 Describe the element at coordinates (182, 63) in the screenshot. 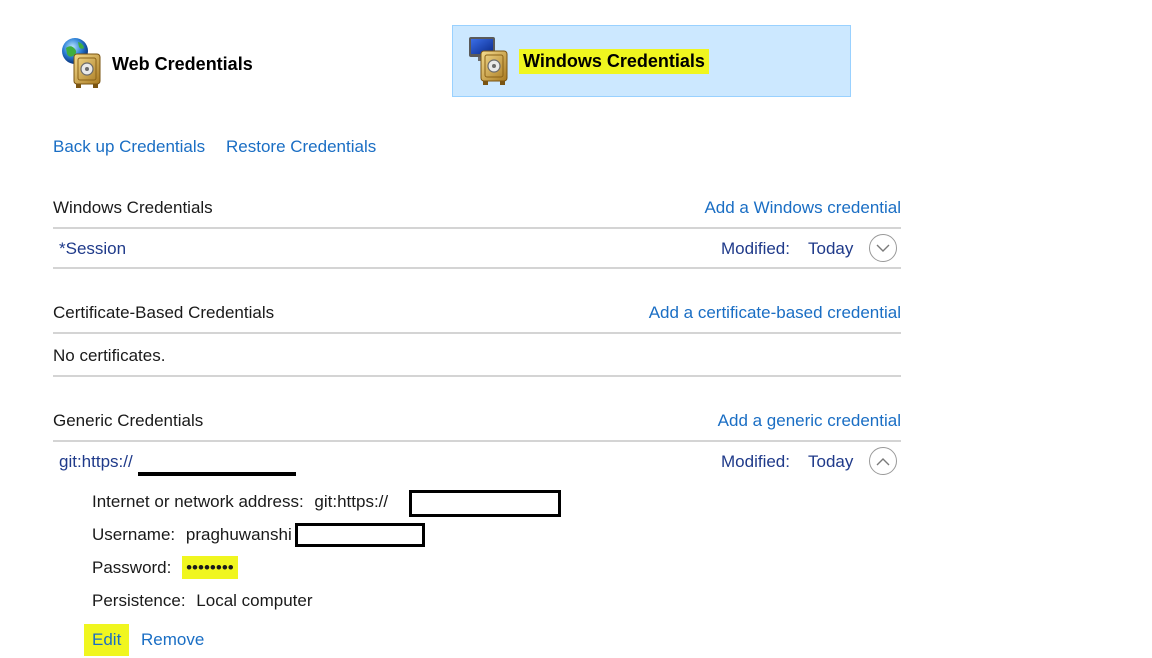

I see `tab-web-credentials-label: Web Credentials` at that location.